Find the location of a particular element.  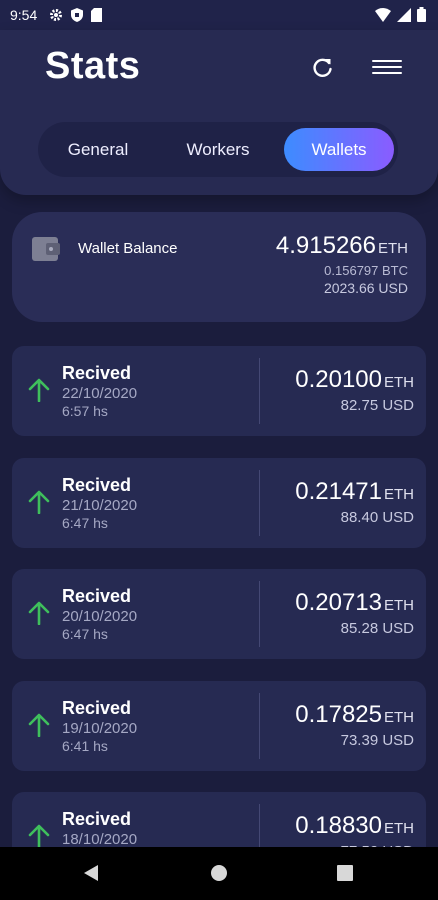

transaction-eth: 0.17825 is located at coordinates (338, 714).